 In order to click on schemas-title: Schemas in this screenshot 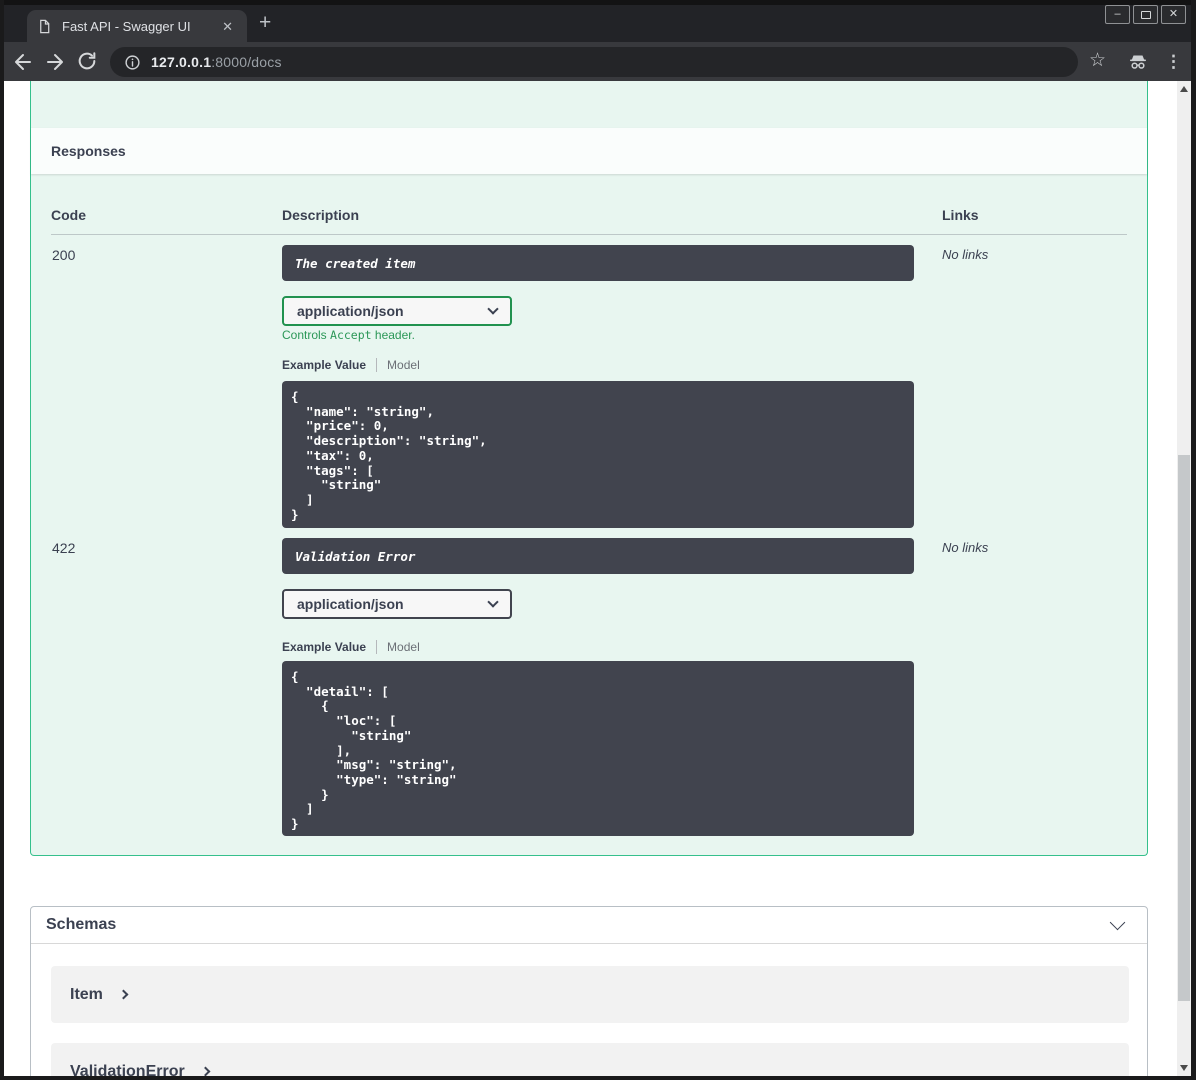, I will do `click(81, 924)`.